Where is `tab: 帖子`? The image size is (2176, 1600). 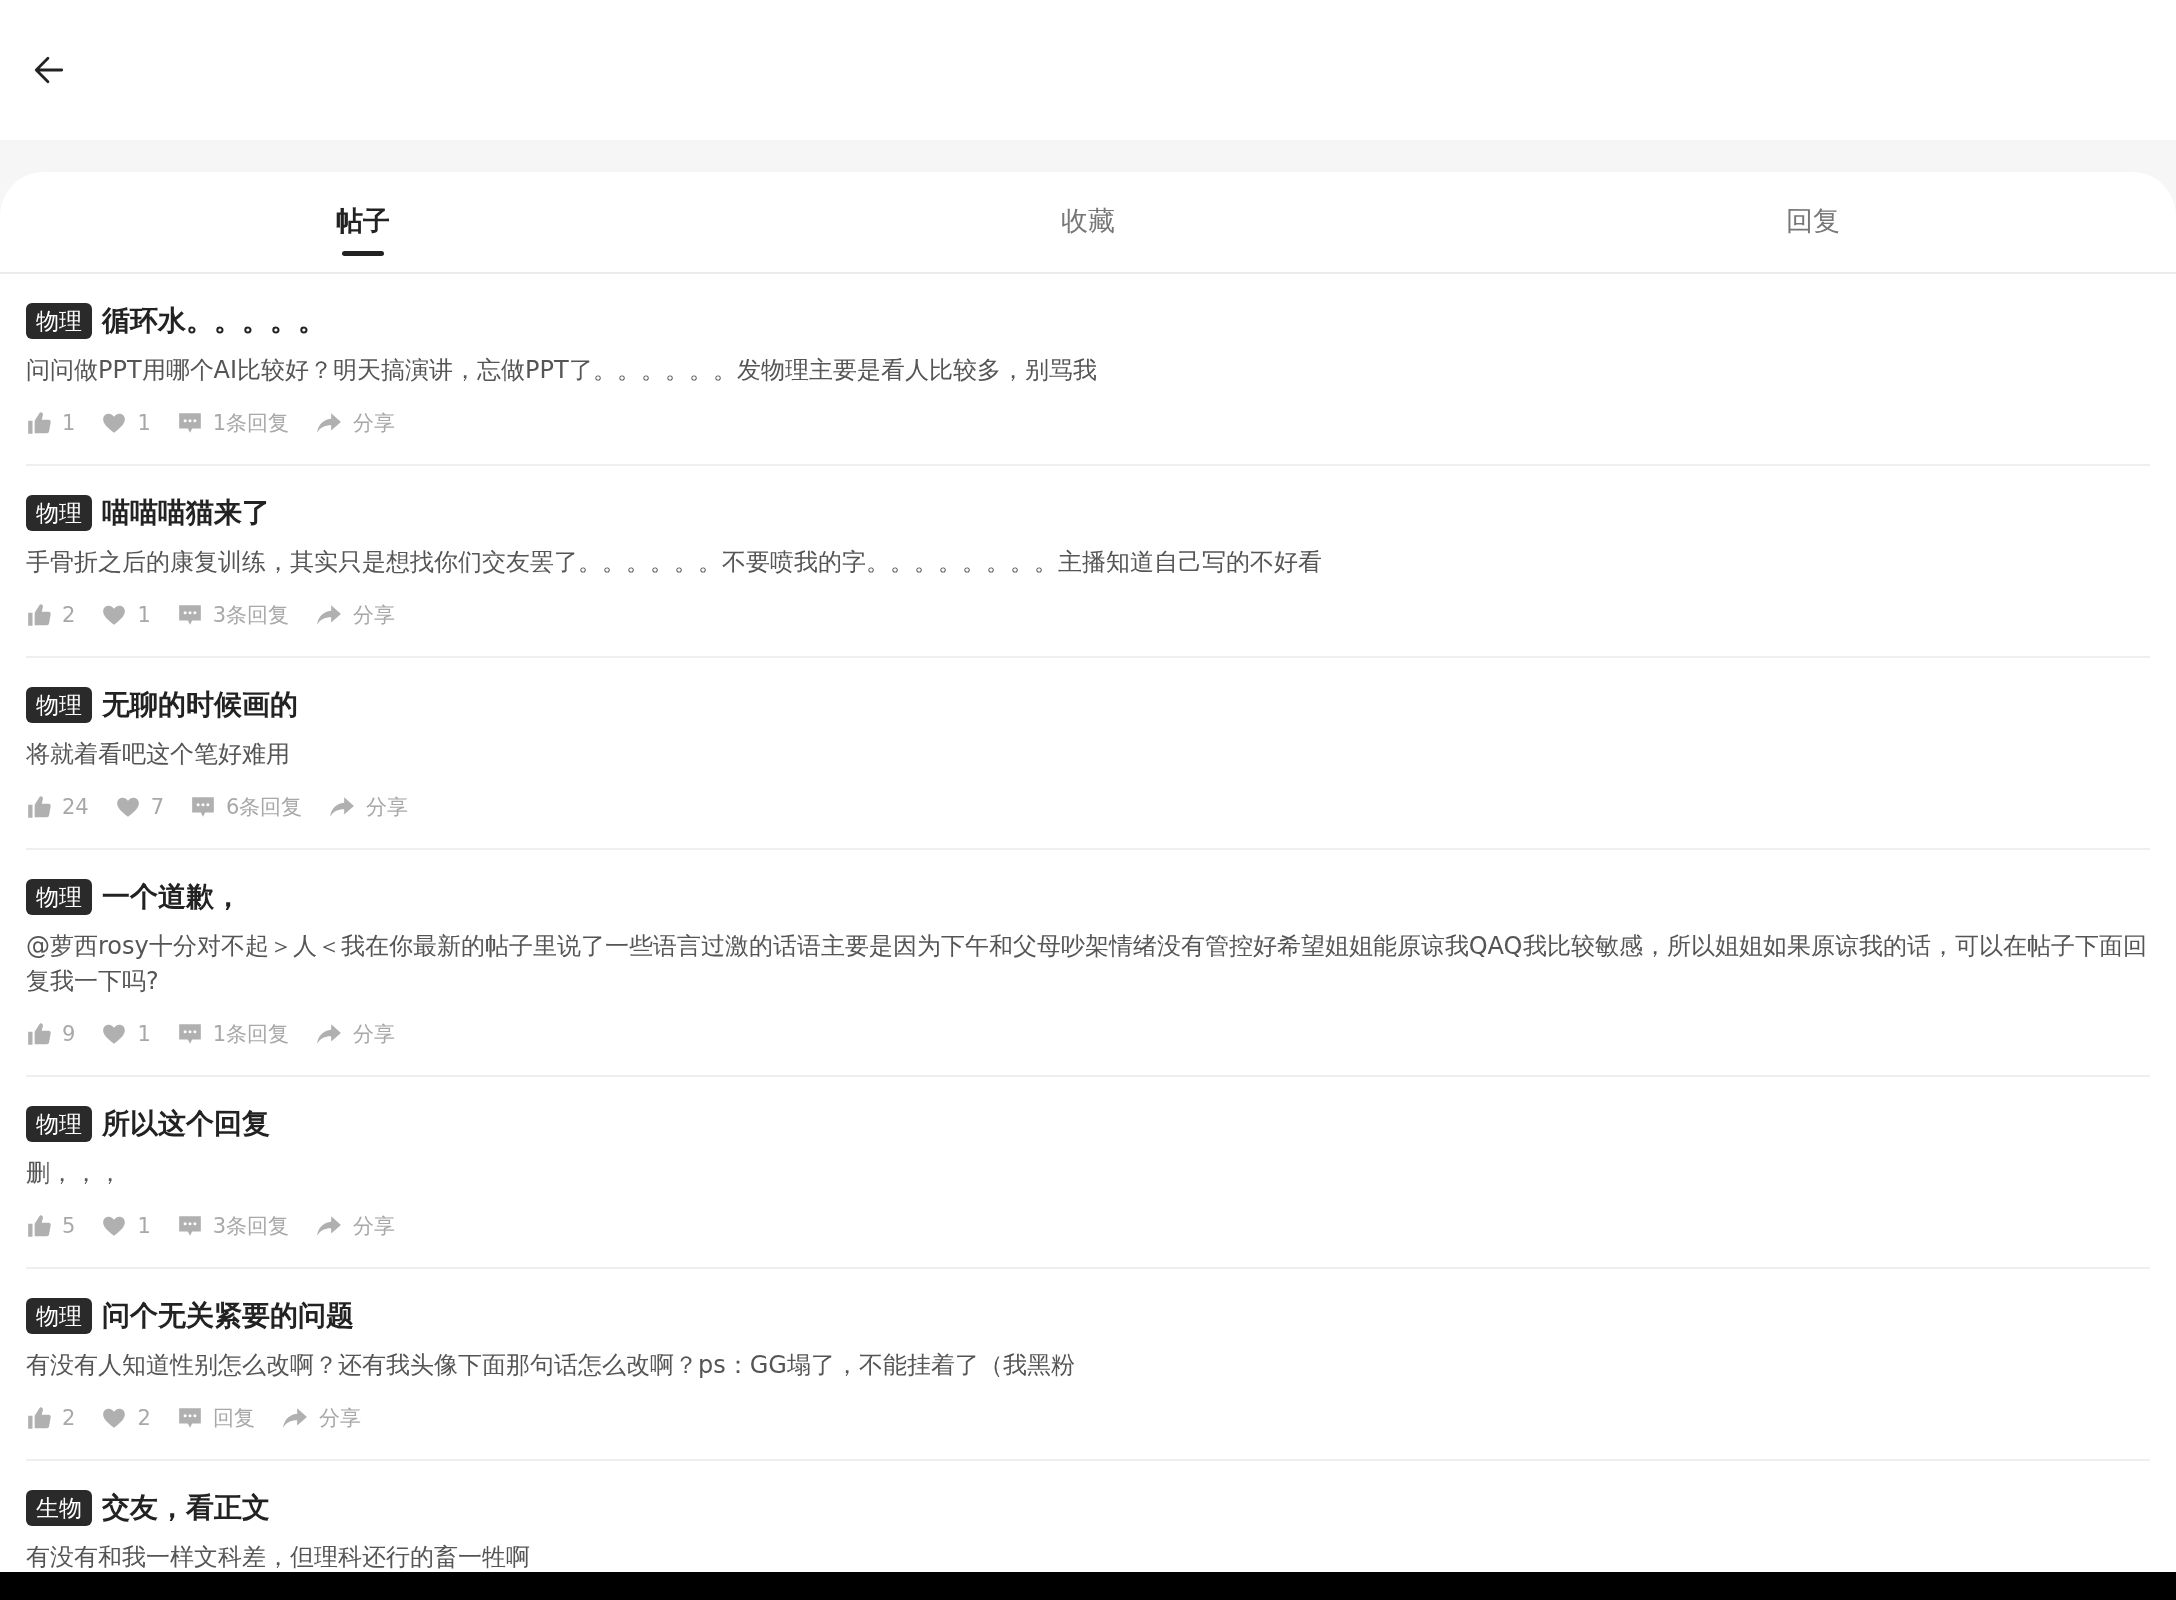
tab: 帖子 is located at coordinates (363, 222).